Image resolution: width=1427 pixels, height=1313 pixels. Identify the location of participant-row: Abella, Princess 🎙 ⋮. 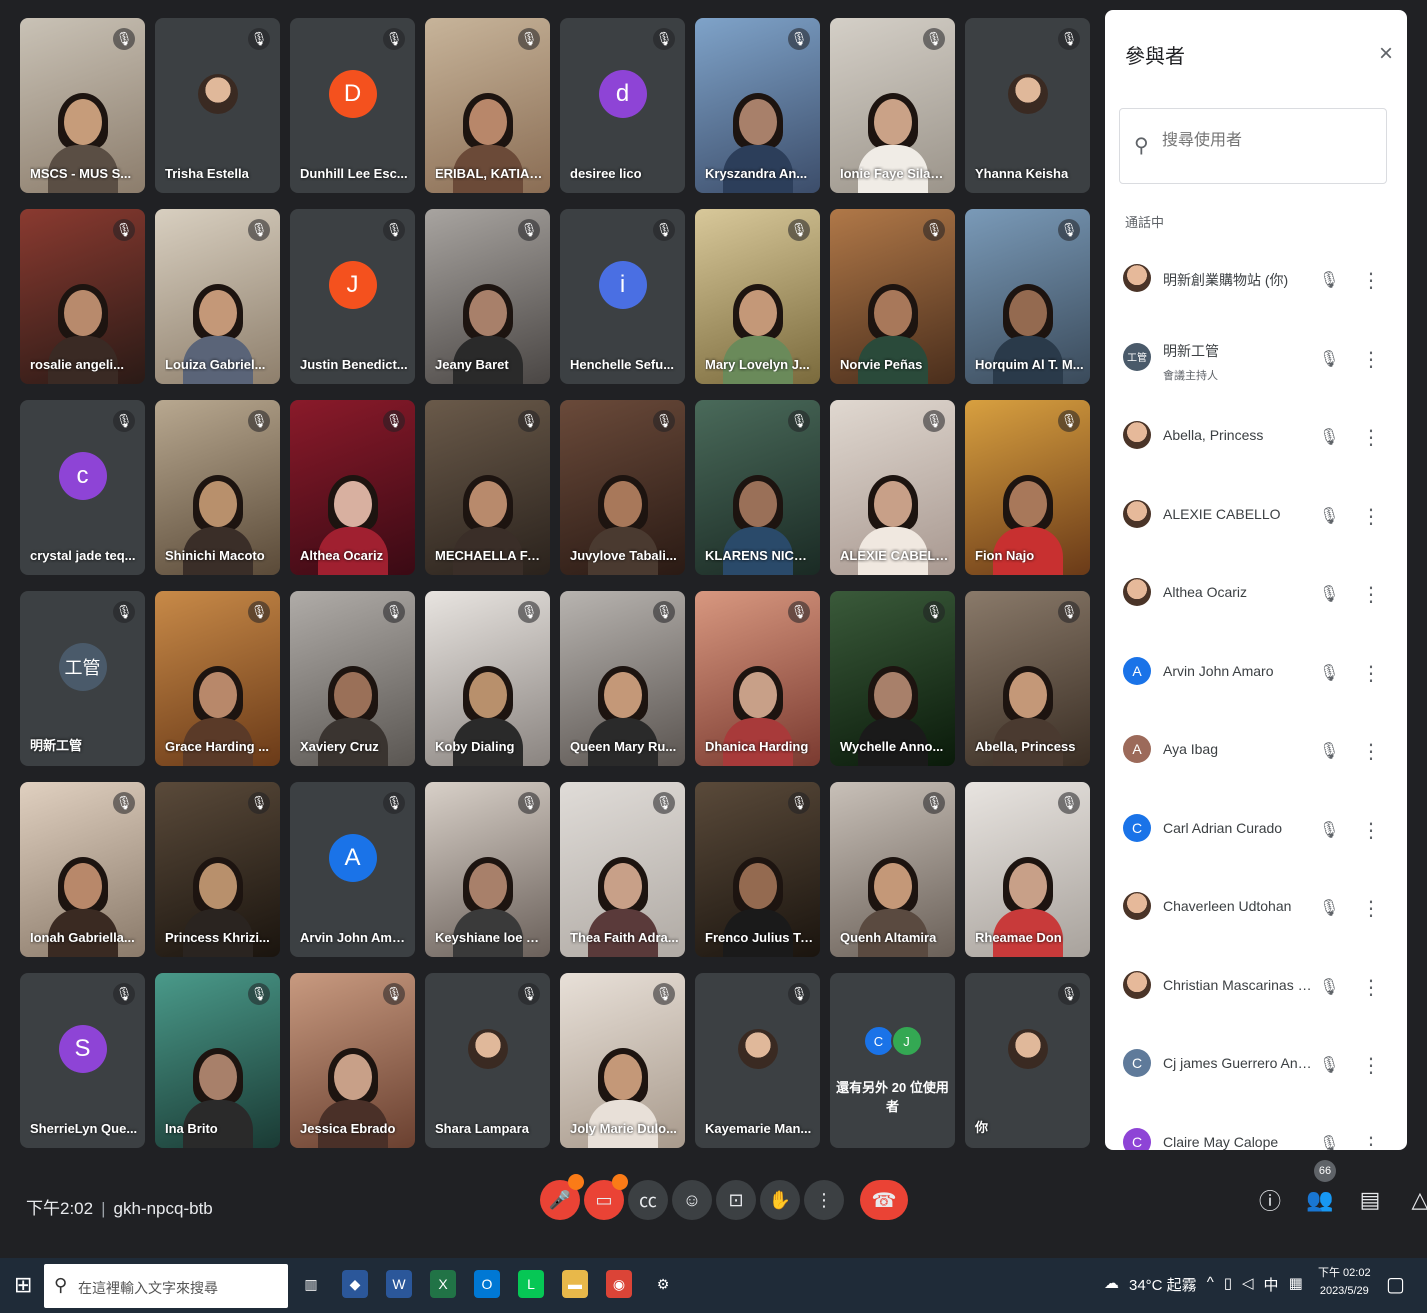
(1256, 442).